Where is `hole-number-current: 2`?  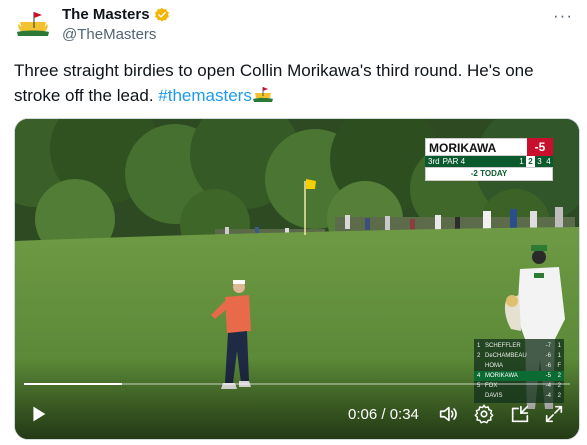
hole-number-current: 2 is located at coordinates (530, 161).